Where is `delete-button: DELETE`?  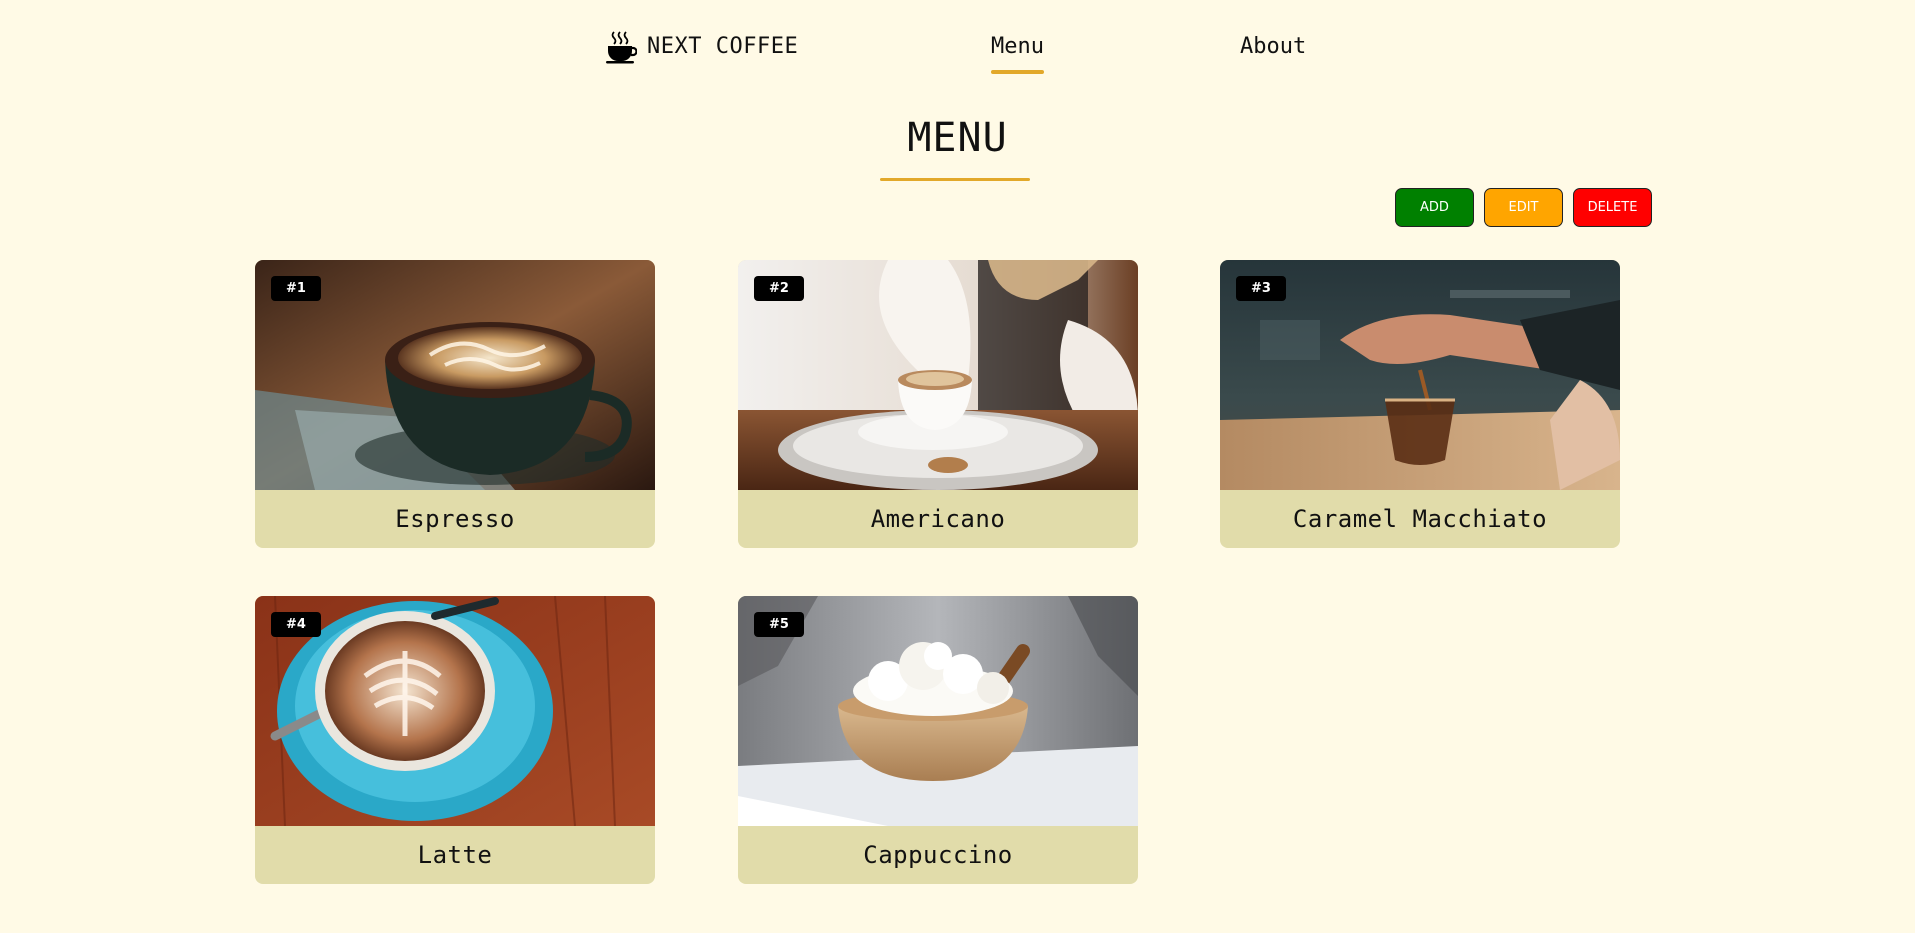
delete-button: DELETE is located at coordinates (1612, 207).